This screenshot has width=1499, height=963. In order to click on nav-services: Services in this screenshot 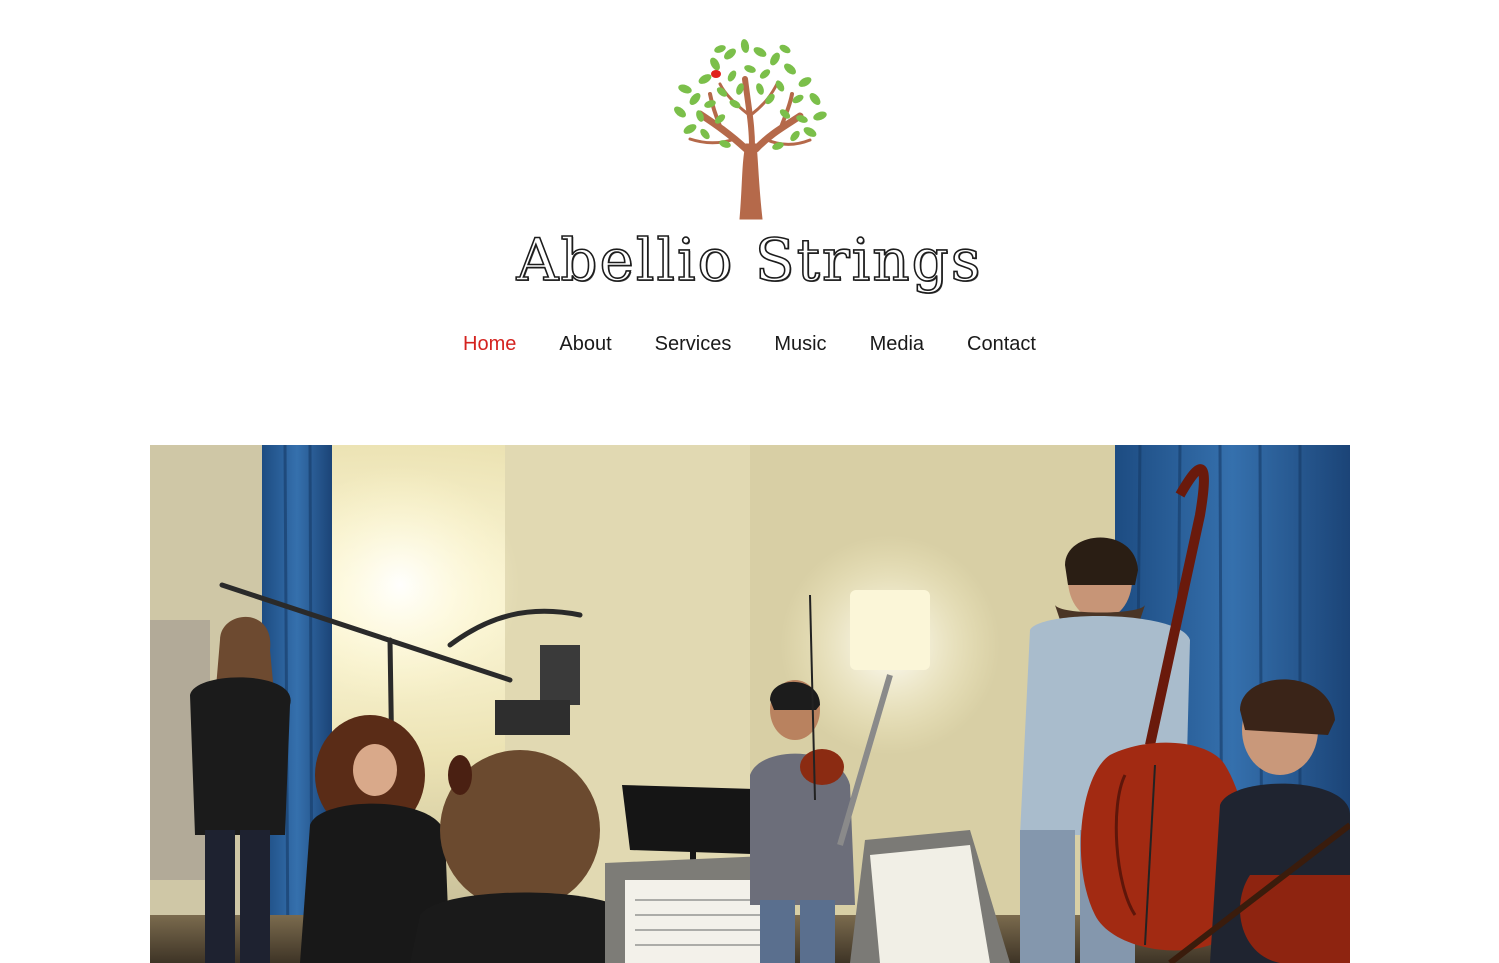, I will do `click(693, 344)`.